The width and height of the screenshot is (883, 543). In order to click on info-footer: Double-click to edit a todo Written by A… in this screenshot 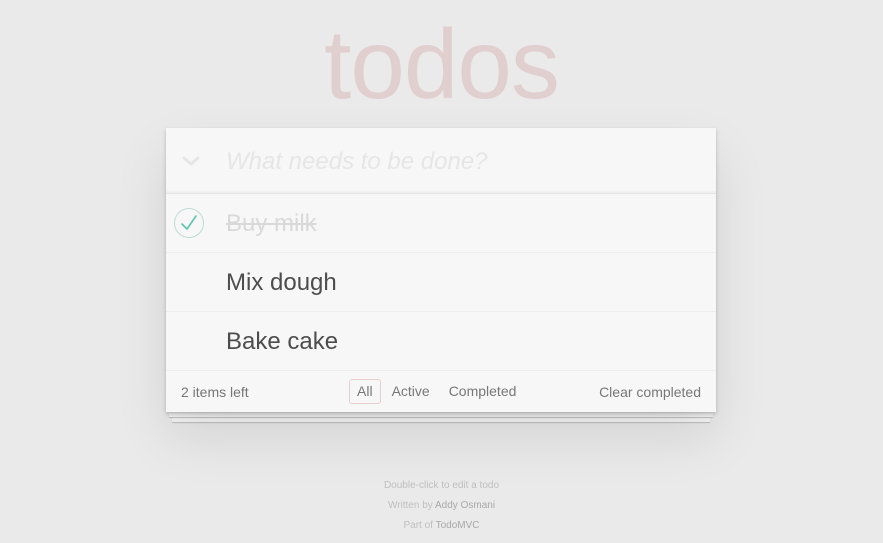, I will do `click(441, 506)`.